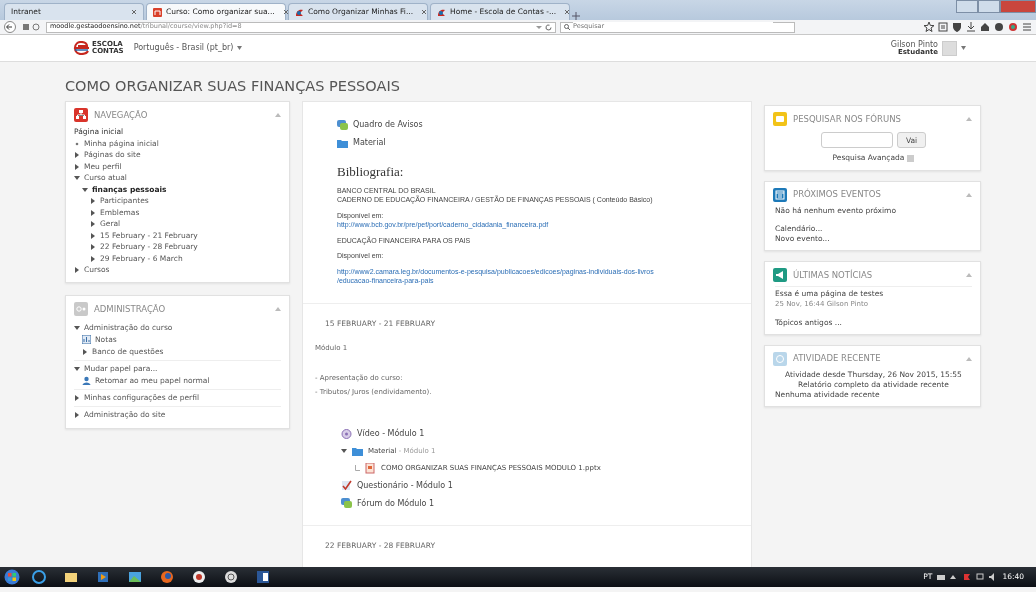 The width and height of the screenshot is (1036, 592). Describe the element at coordinates (81, 308) in the screenshot. I see `settings-icon` at that location.